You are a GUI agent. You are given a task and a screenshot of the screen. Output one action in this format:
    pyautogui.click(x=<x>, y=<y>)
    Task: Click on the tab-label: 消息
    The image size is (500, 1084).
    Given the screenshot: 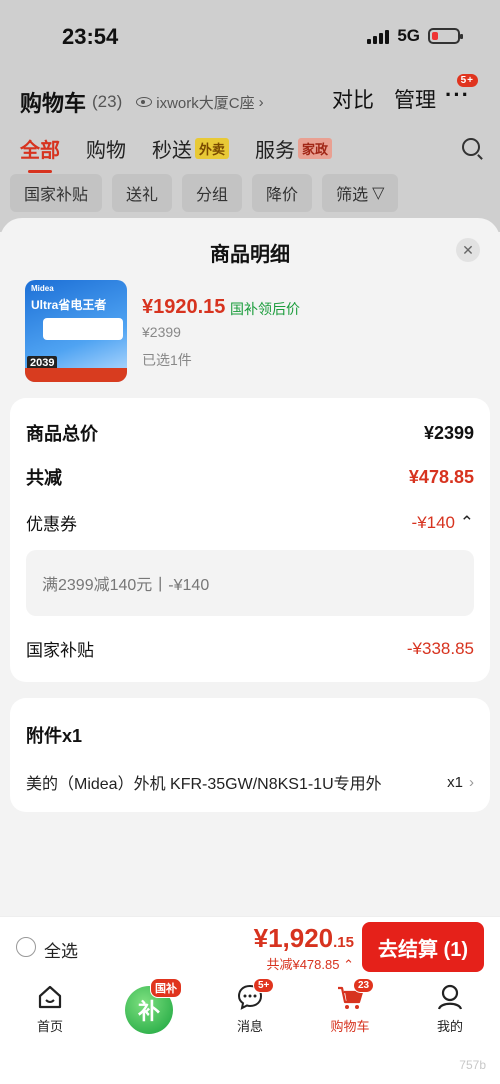 What is the action you would take?
    pyautogui.click(x=249, y=1026)
    